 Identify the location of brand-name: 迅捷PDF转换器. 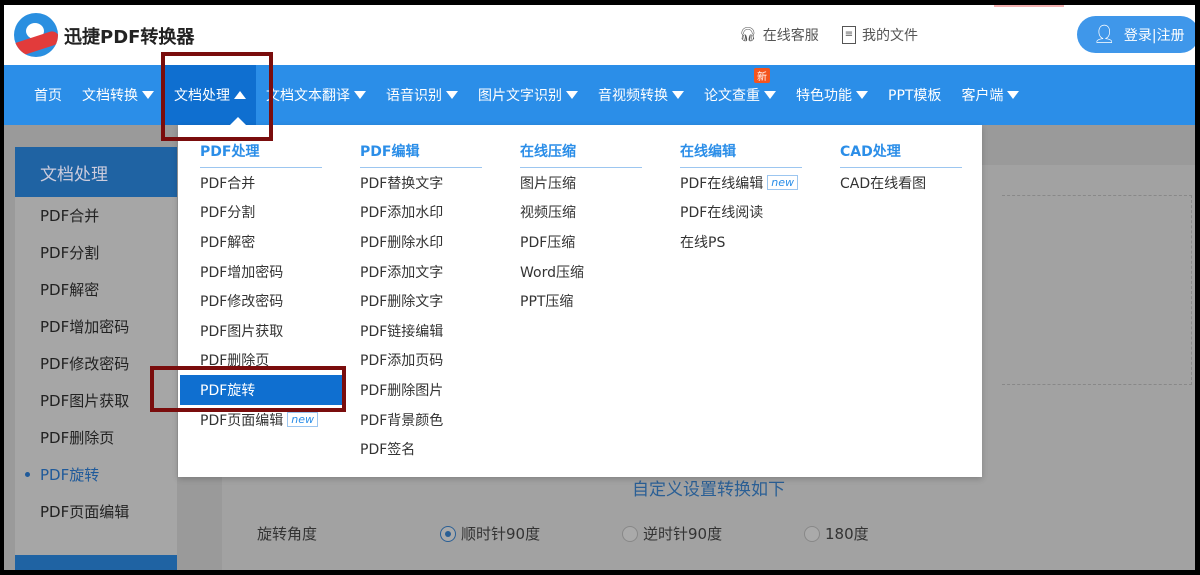
(129, 36).